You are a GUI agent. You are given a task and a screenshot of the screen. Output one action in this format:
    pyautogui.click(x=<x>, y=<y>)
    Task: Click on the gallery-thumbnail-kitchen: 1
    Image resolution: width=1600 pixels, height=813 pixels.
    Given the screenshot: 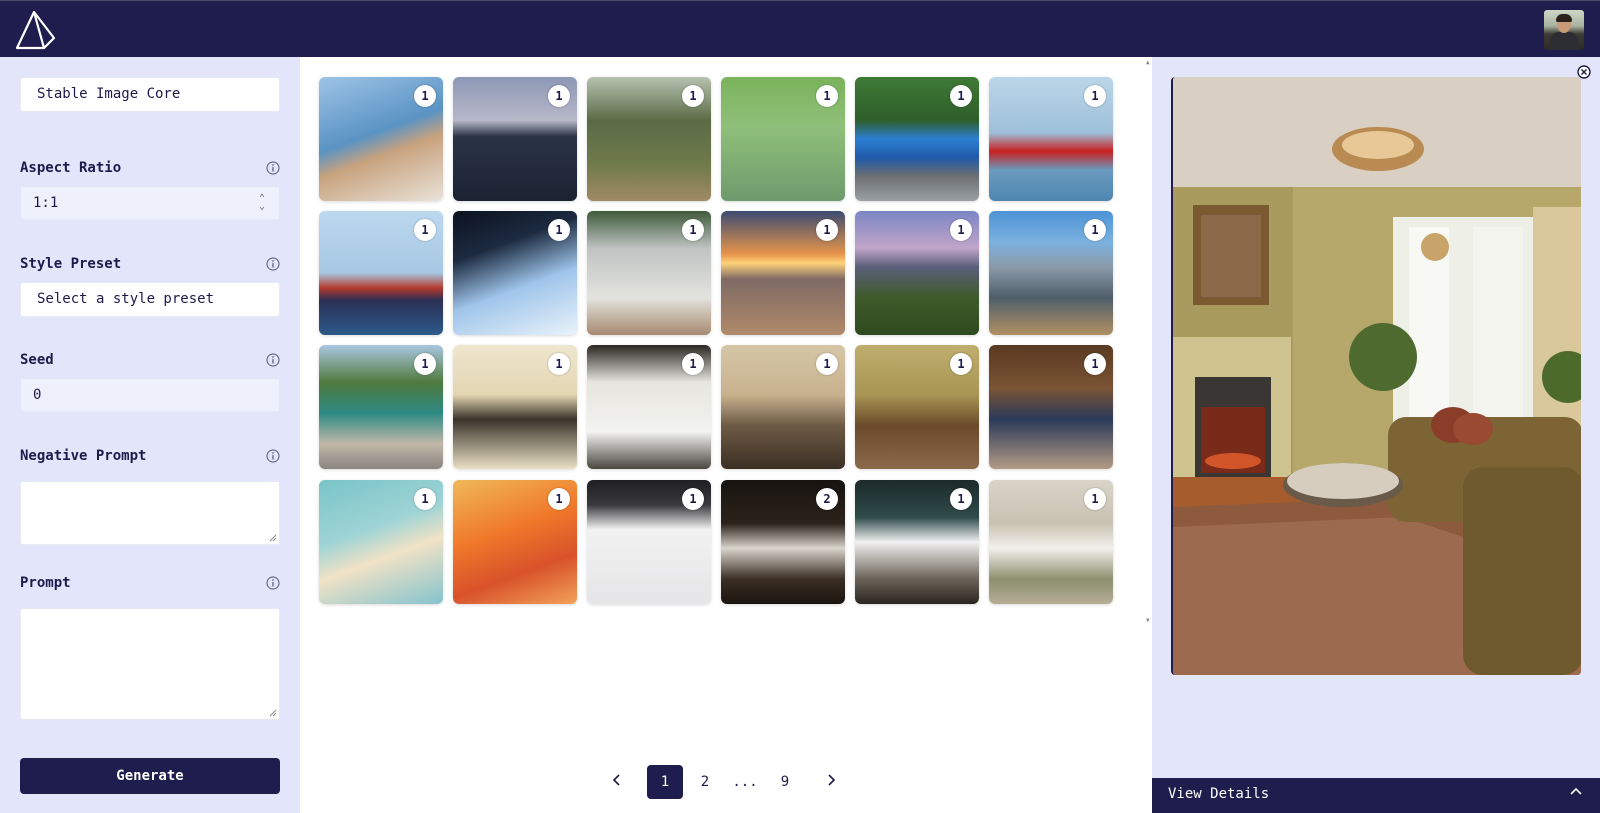 What is the action you would take?
    pyautogui.click(x=515, y=407)
    